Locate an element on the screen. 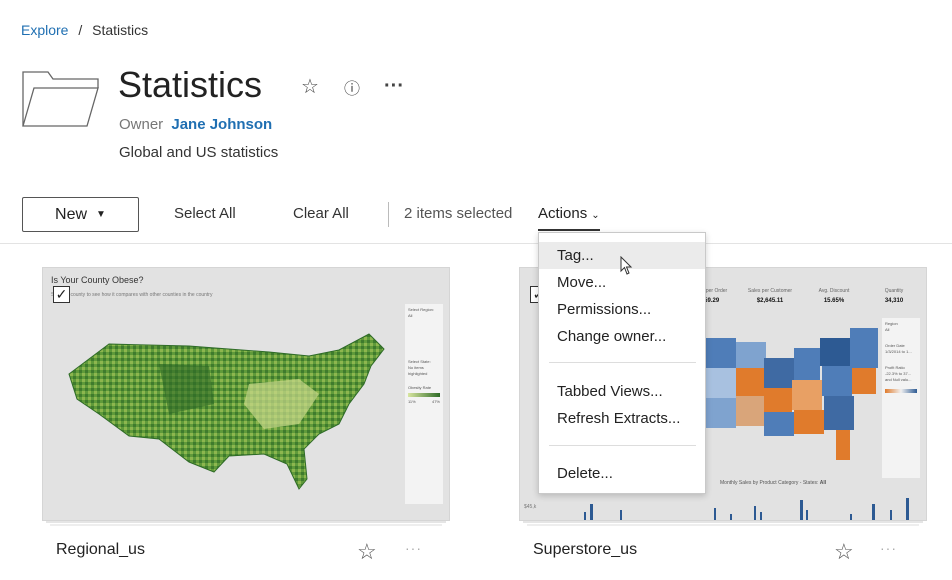  us-map-green is located at coordinates (226, 411).